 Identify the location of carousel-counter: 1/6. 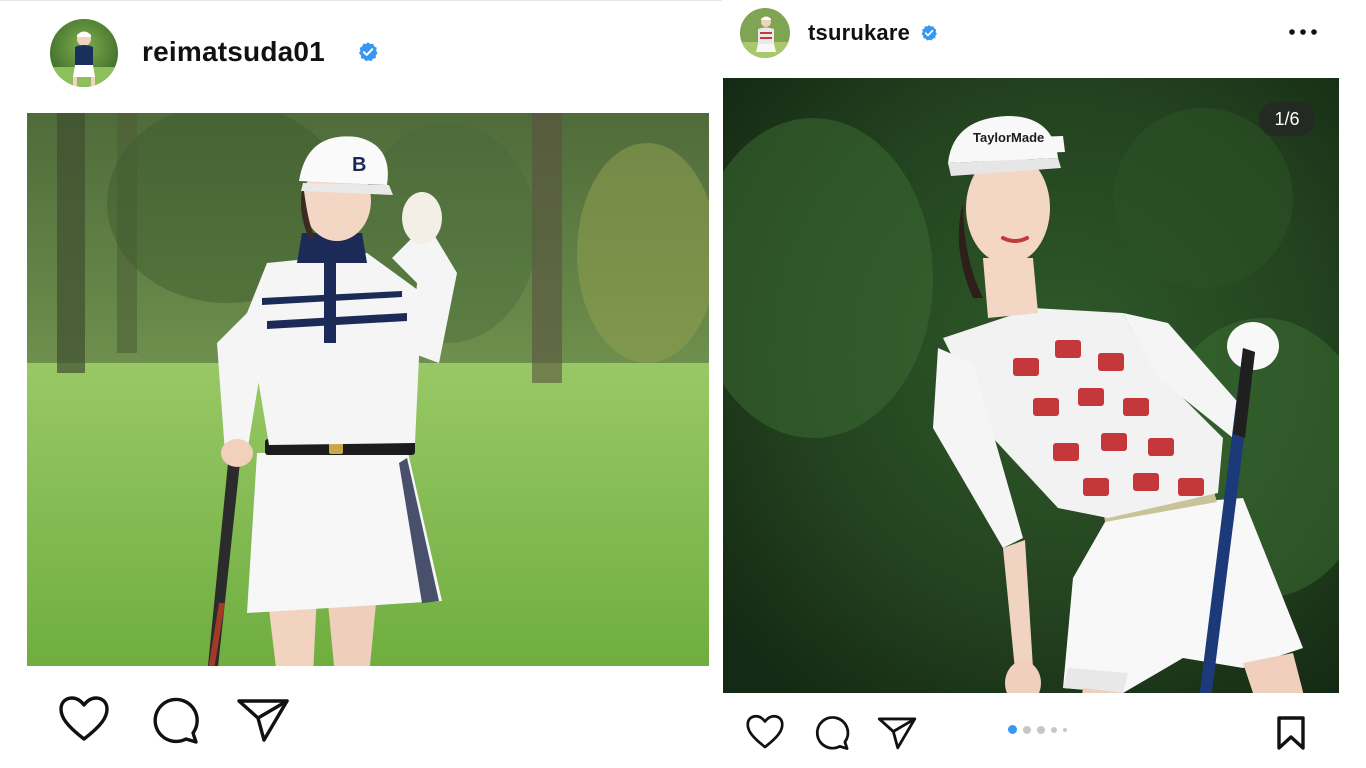
(1287, 119).